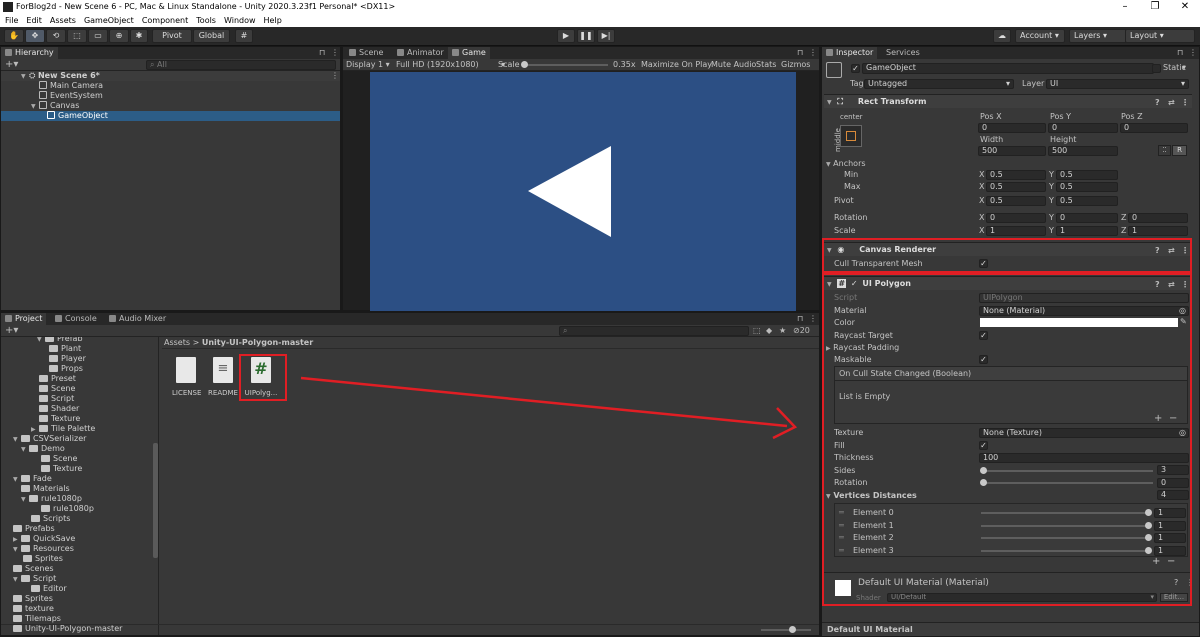  What do you see at coordinates (795, 65) in the screenshot?
I see `gizmos-dropdown: Gizmos` at bounding box center [795, 65].